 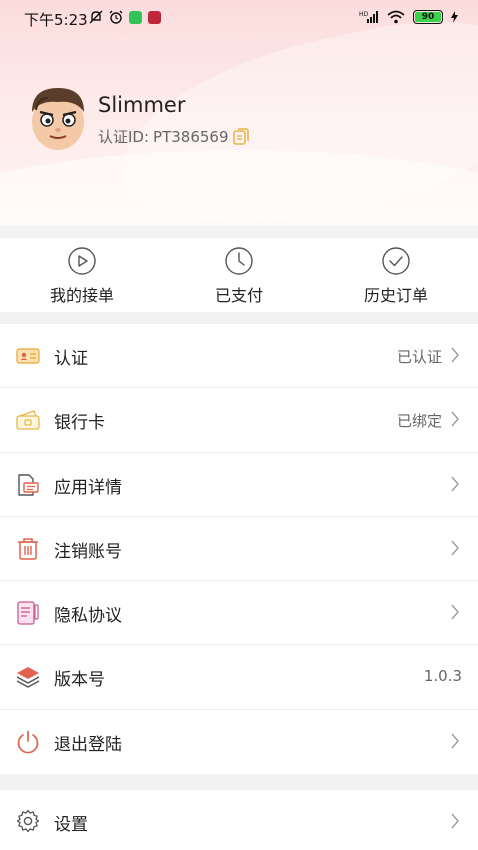 I want to click on version-number: 1.0.3, so click(x=442, y=676).